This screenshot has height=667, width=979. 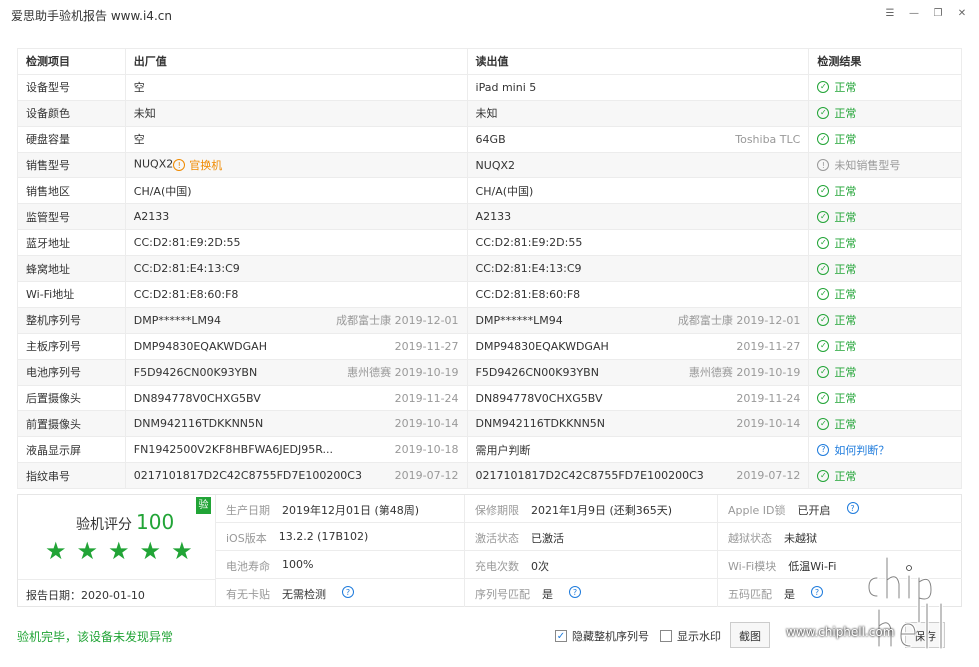 What do you see at coordinates (638, 87) in the screenshot?
I see `row-read: iPad mini 5` at bounding box center [638, 87].